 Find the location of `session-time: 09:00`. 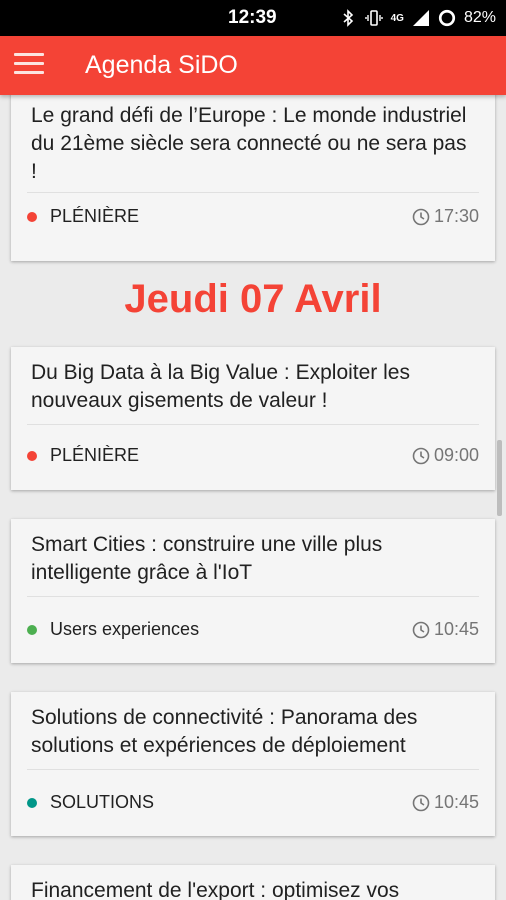

session-time: 09:00 is located at coordinates (445, 455).